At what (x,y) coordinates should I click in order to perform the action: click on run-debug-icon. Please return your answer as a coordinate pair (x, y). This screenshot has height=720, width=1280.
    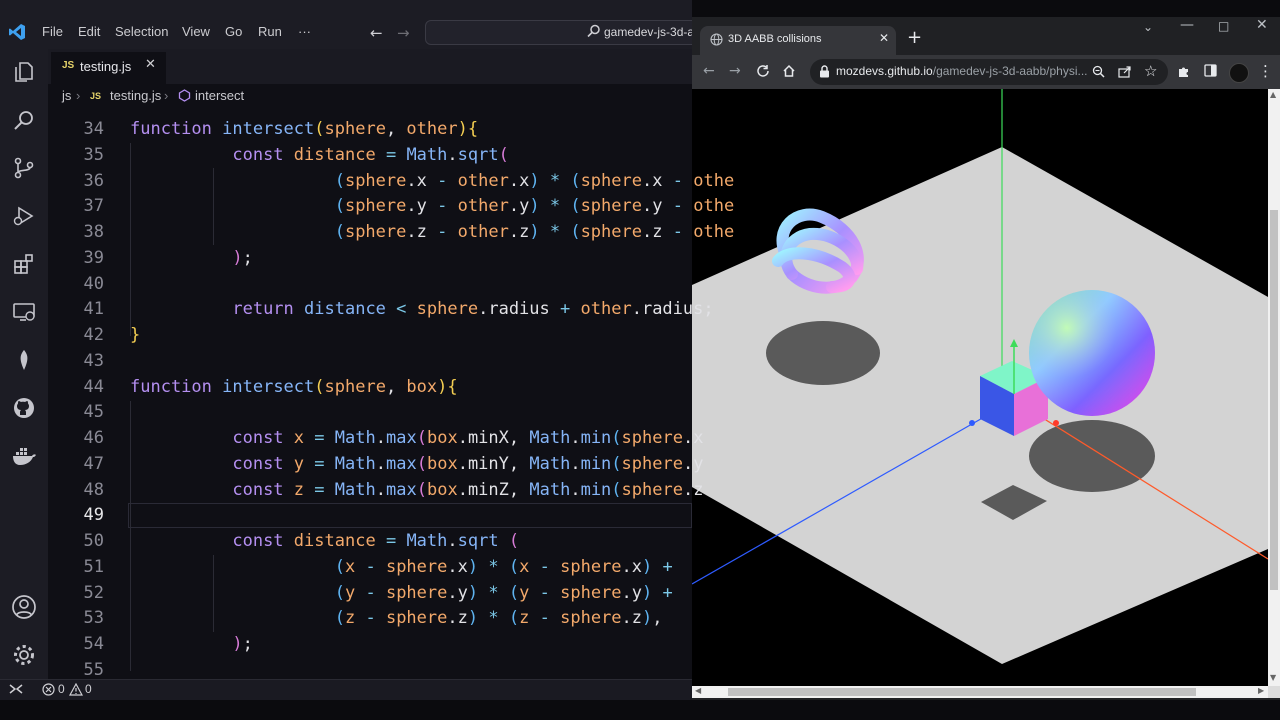
    Looking at the image, I should click on (24, 216).